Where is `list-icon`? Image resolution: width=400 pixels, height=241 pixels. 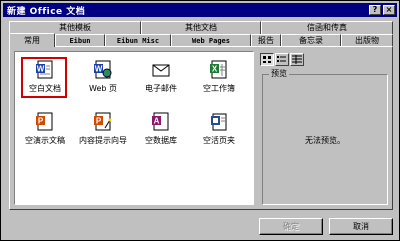 list-icon is located at coordinates (281, 59).